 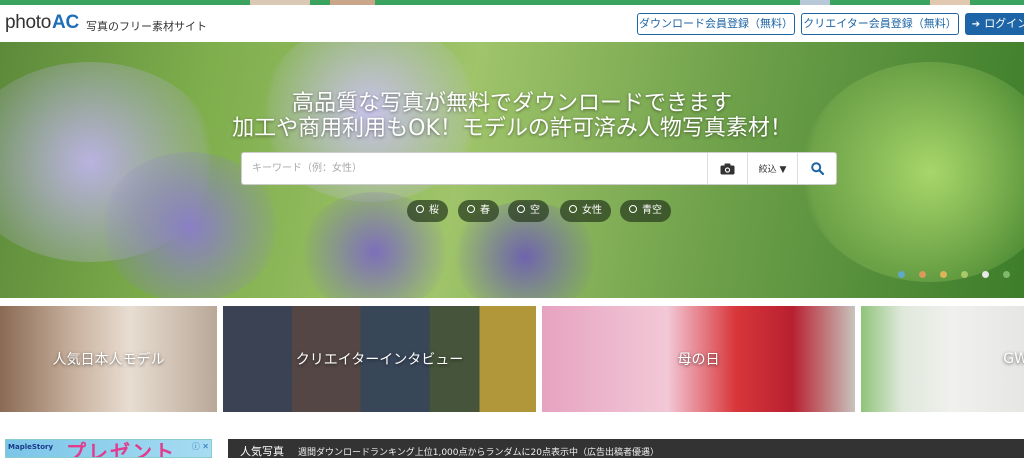 I want to click on ad-text: プレゼント, so click(x=121, y=449).